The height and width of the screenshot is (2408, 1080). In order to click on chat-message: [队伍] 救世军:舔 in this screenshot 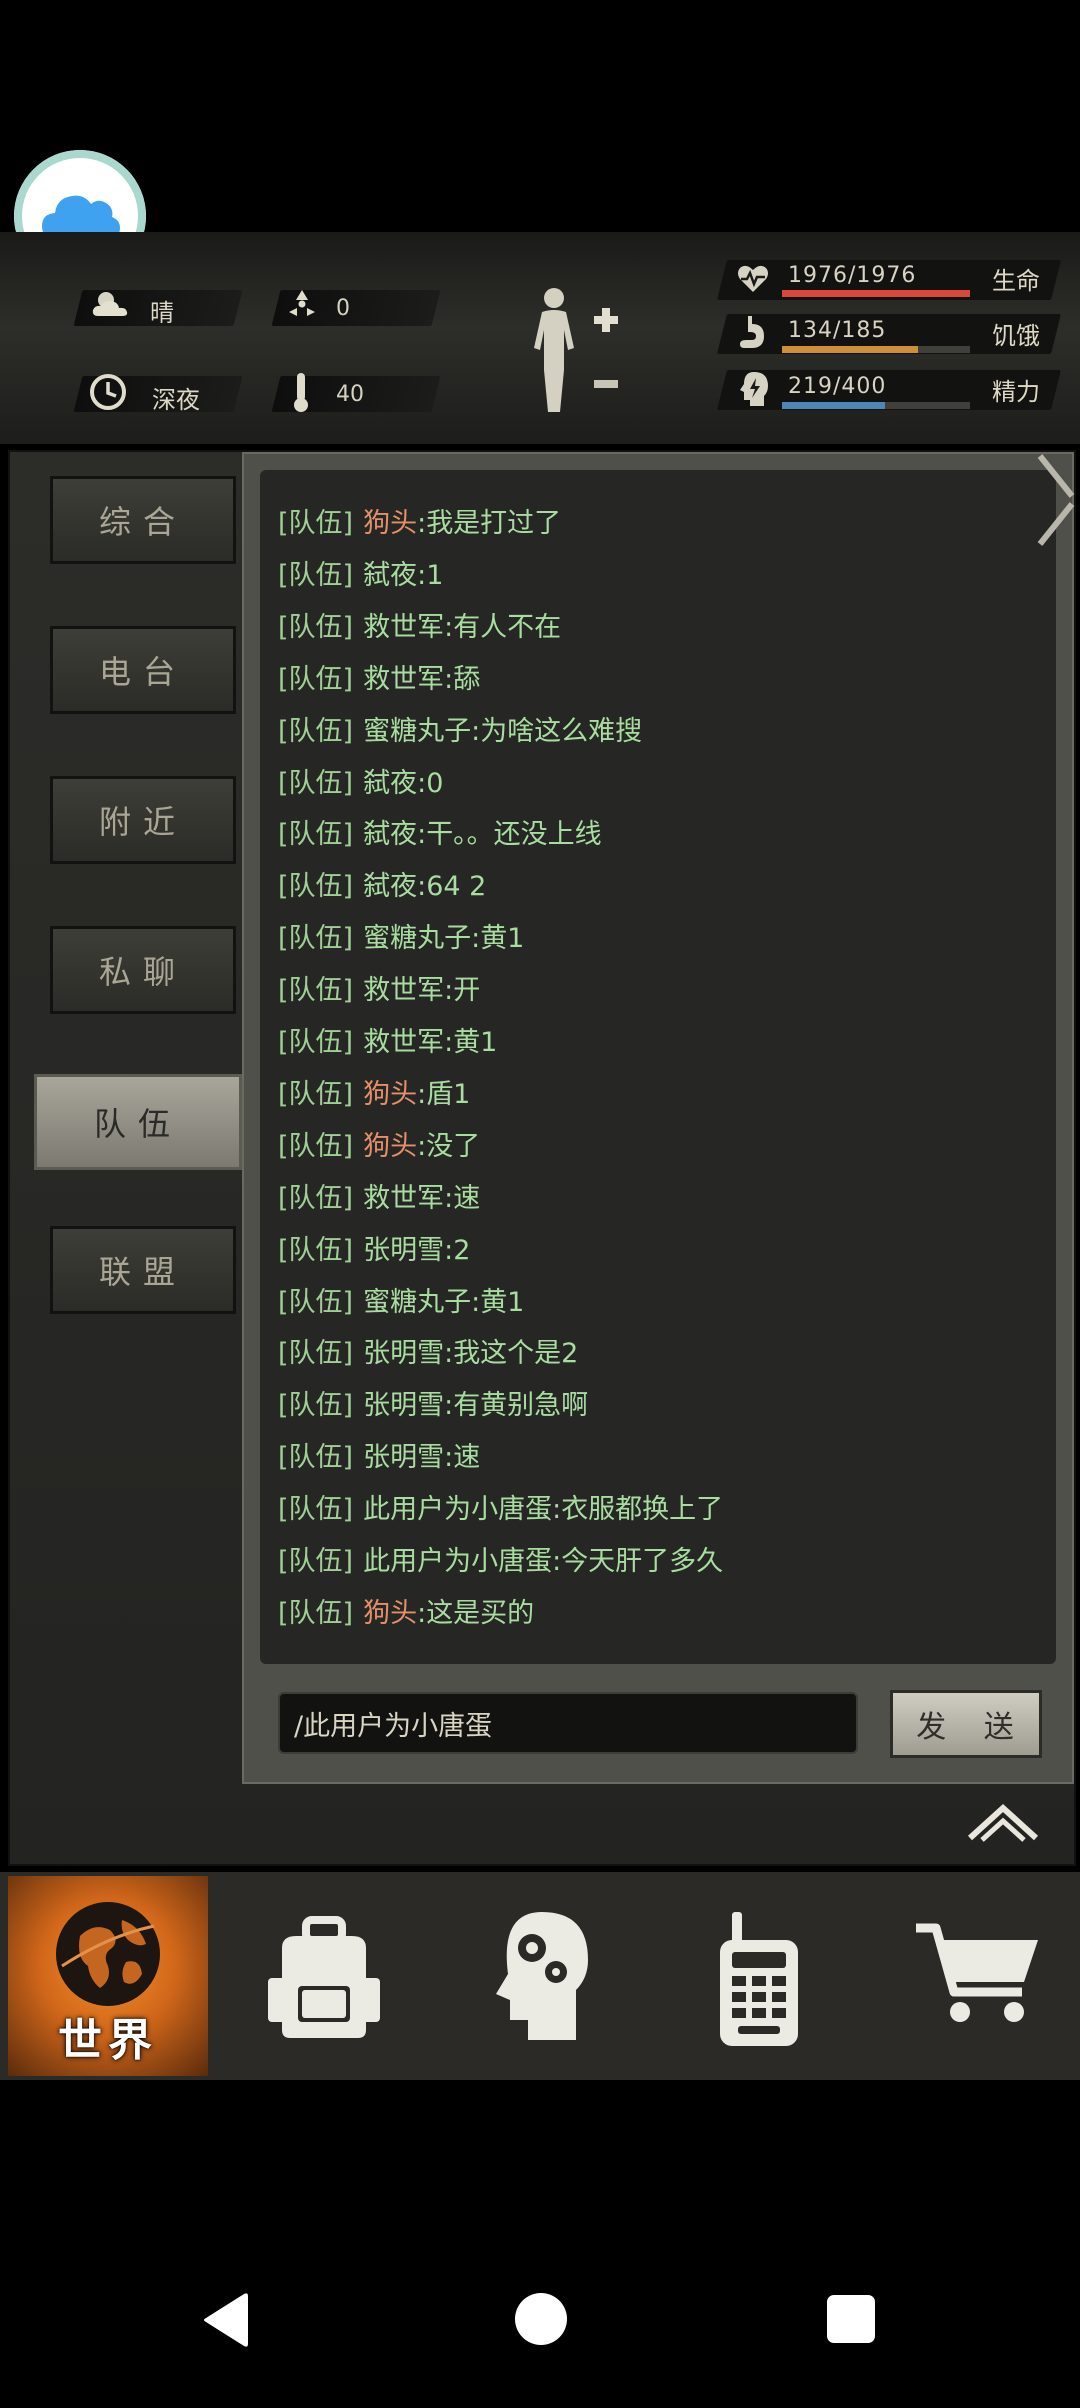, I will do `click(379, 680)`.